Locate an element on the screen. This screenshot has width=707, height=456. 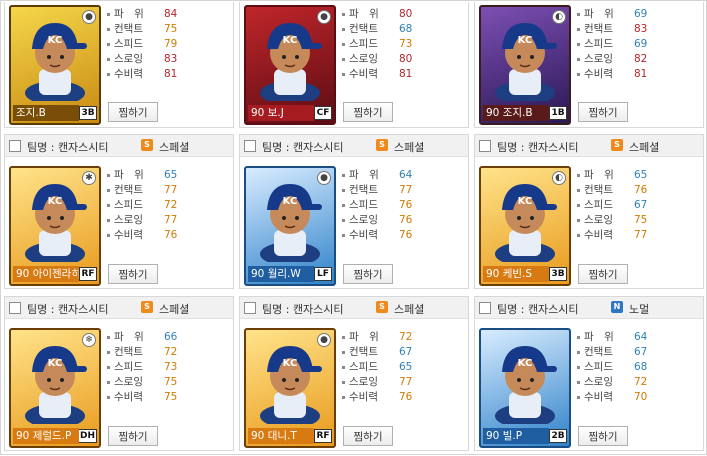
stat-value: 68 is located at coordinates (406, 29).